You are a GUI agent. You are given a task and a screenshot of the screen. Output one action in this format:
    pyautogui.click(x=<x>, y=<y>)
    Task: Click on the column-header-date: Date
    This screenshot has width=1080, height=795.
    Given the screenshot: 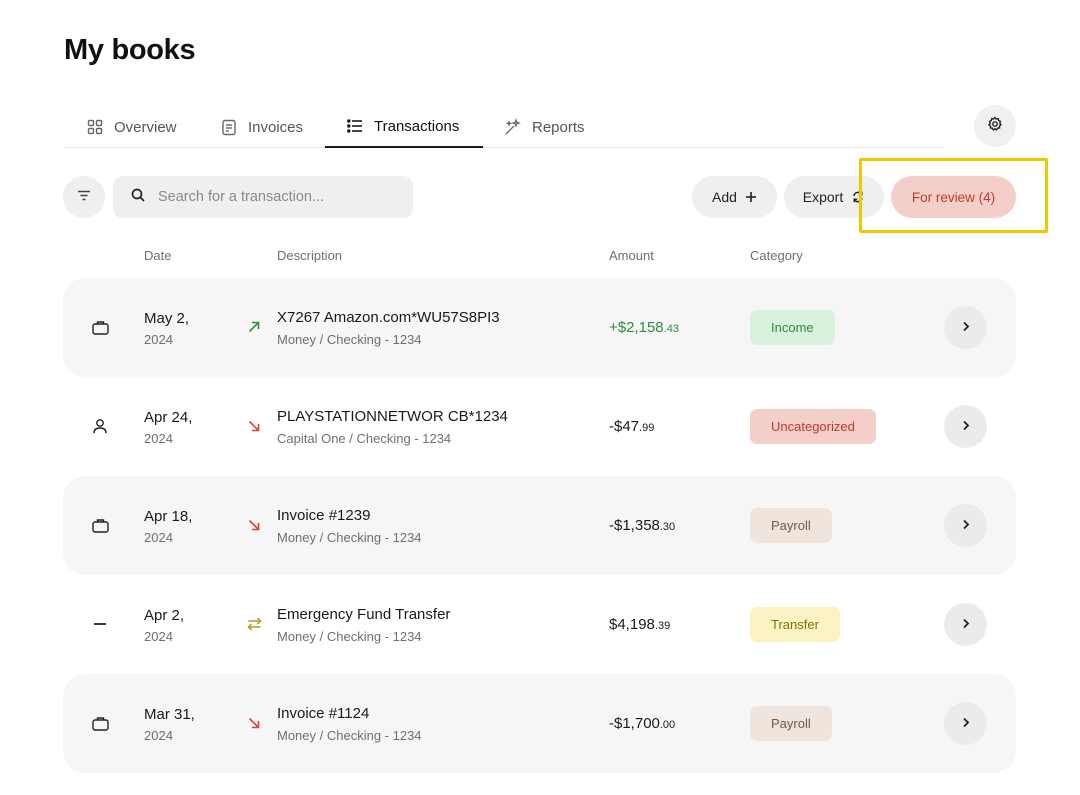 What is the action you would take?
    pyautogui.click(x=158, y=255)
    